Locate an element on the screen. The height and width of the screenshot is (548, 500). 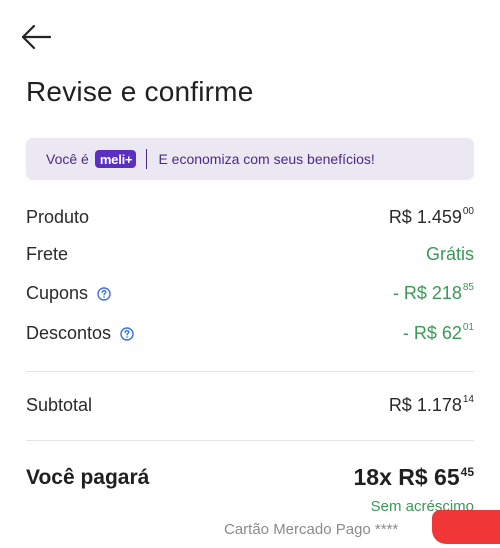
discounts-row: Descontos - R$ 6201 is located at coordinates (250, 336).